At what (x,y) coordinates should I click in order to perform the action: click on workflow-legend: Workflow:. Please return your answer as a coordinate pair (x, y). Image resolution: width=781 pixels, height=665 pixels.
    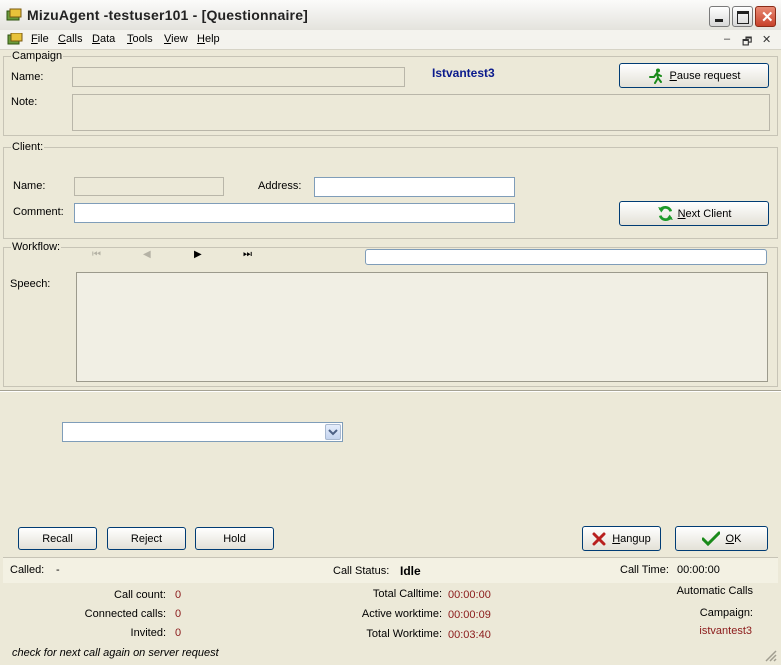
    Looking at the image, I should click on (36, 247).